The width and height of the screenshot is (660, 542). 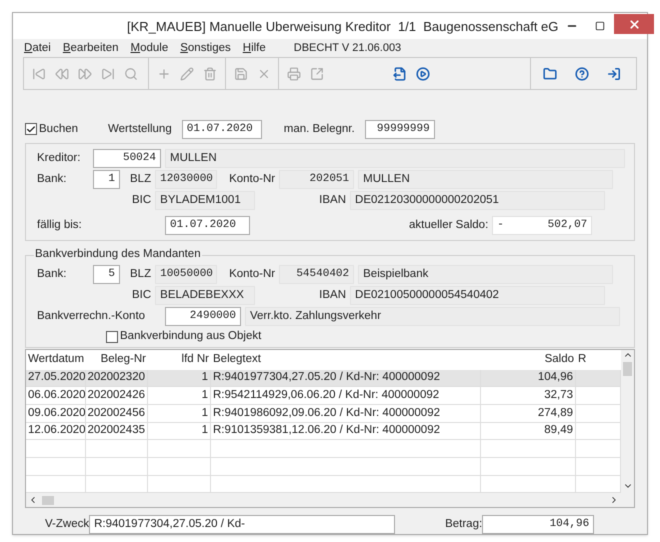 I want to click on display-field: 10050000, so click(x=186, y=274).